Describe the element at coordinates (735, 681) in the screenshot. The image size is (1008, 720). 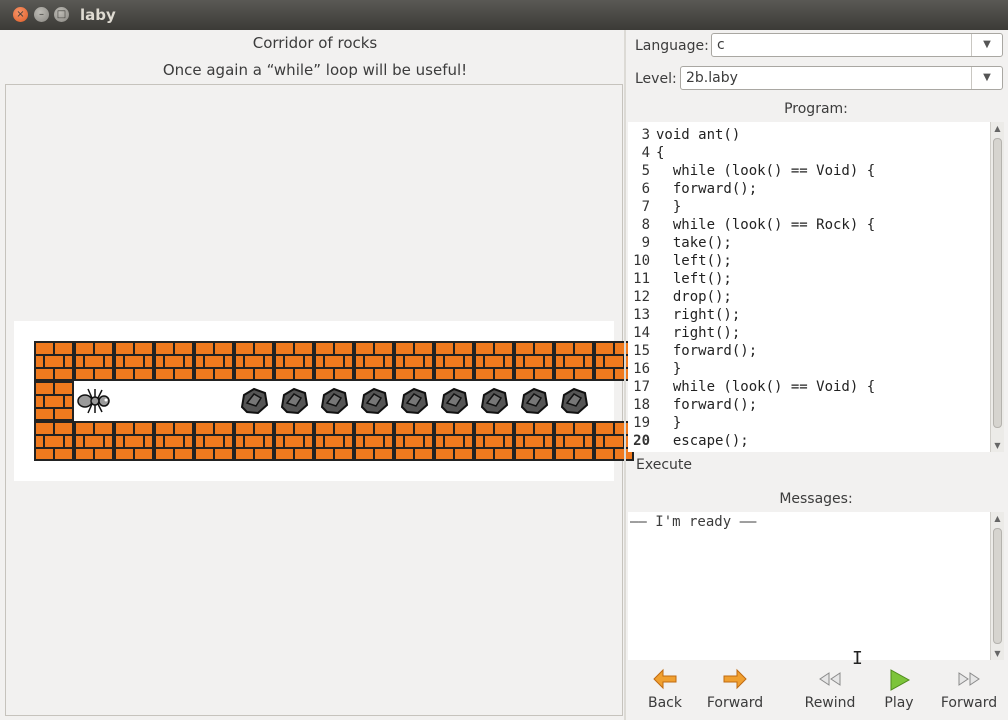
I see `arrow-right-icon` at that location.